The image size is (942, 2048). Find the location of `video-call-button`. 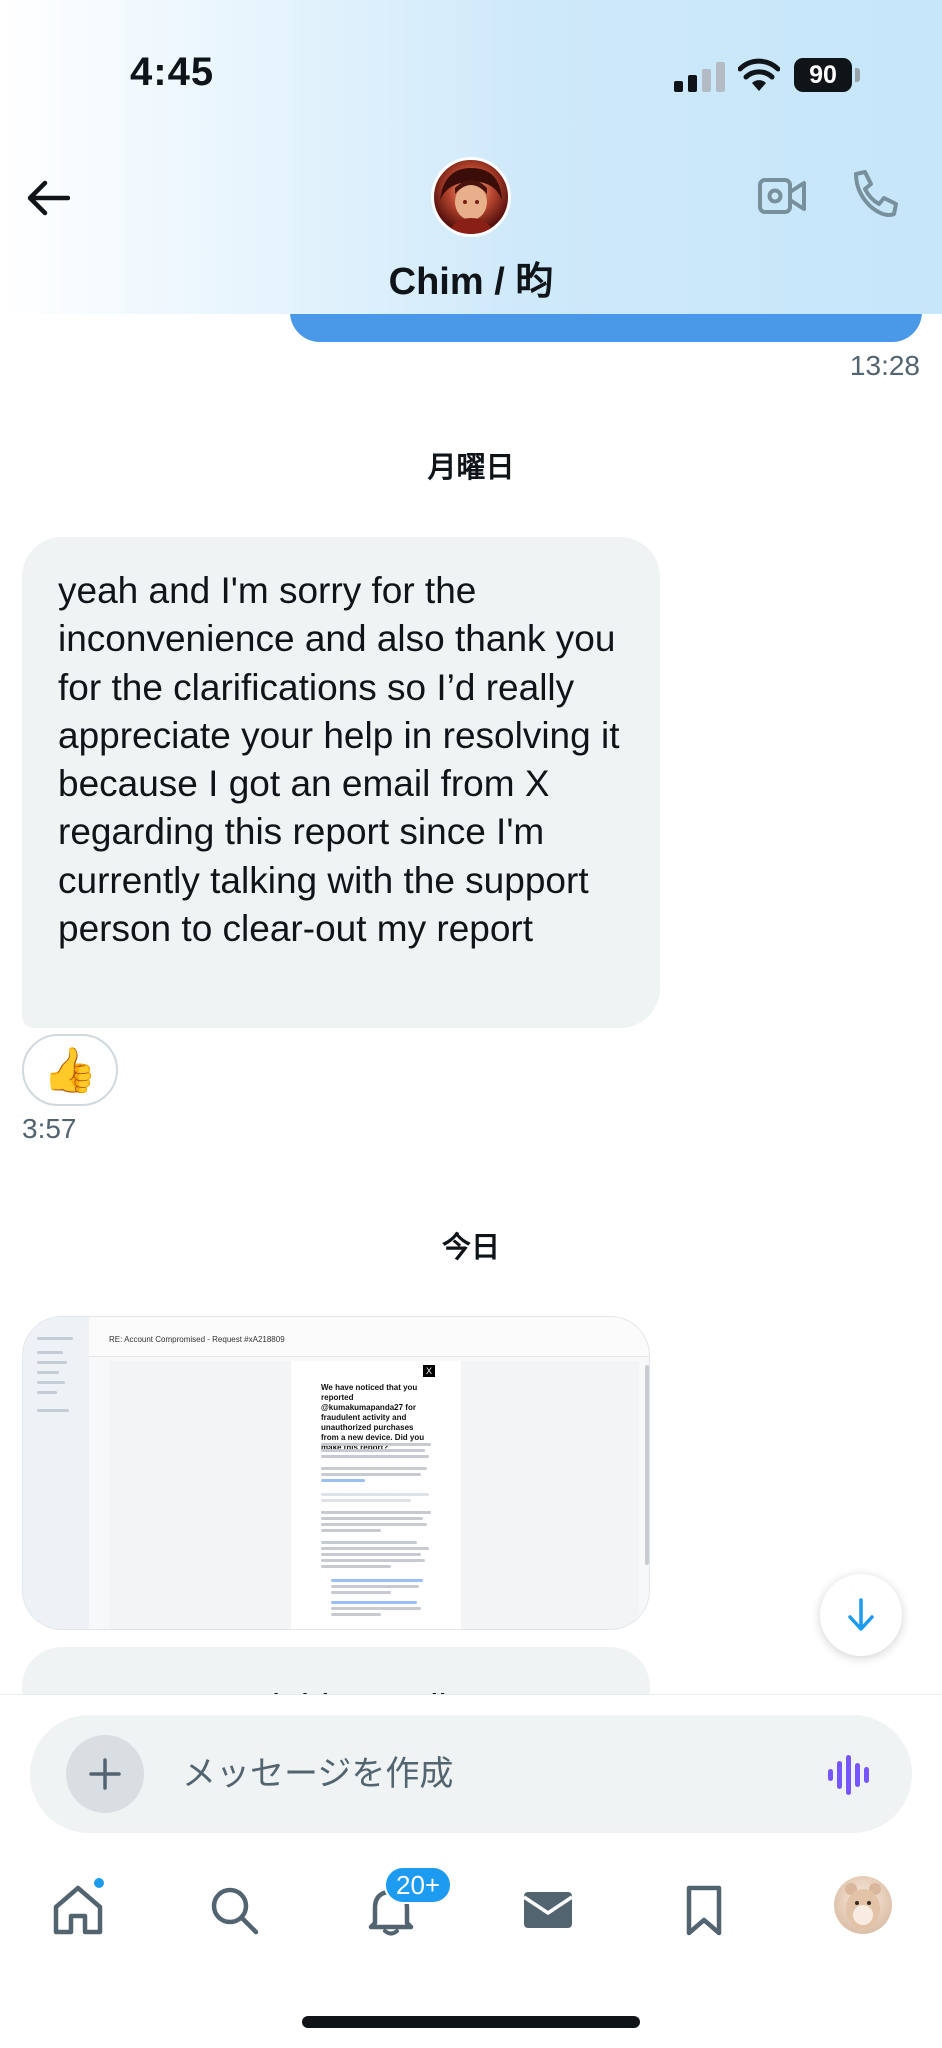

video-call-button is located at coordinates (782, 196).